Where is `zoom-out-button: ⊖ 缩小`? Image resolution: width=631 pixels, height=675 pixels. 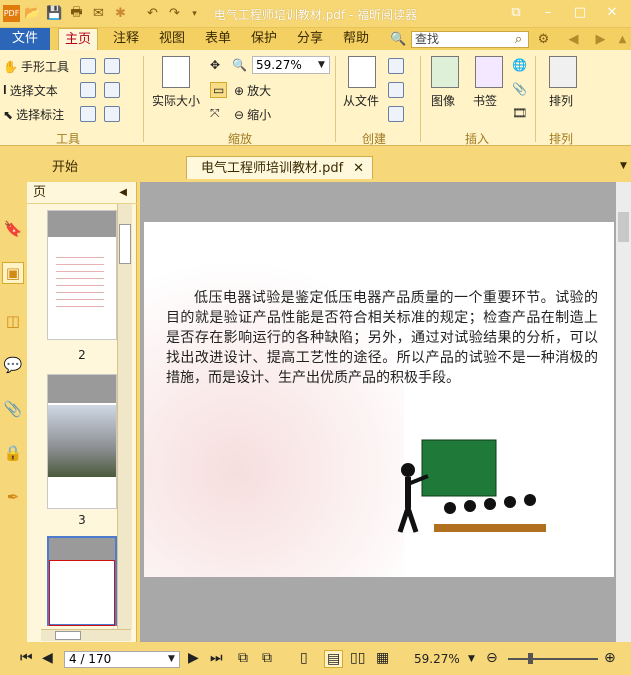
zoom-out-button: ⊖ 缩小 is located at coordinates (252, 114).